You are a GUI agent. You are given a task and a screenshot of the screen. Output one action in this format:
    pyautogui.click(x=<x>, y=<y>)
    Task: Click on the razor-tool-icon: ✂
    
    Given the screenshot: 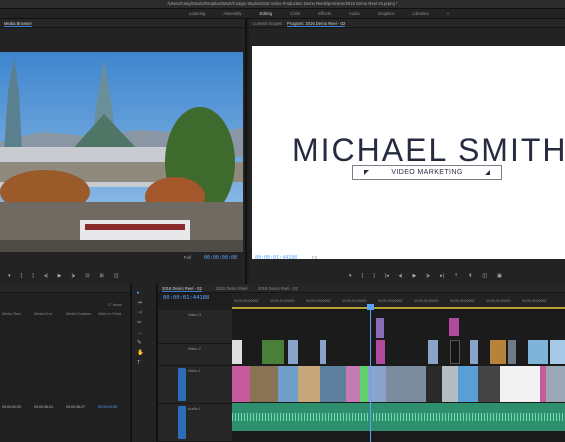 What is the action you would take?
    pyautogui.click(x=140, y=323)
    